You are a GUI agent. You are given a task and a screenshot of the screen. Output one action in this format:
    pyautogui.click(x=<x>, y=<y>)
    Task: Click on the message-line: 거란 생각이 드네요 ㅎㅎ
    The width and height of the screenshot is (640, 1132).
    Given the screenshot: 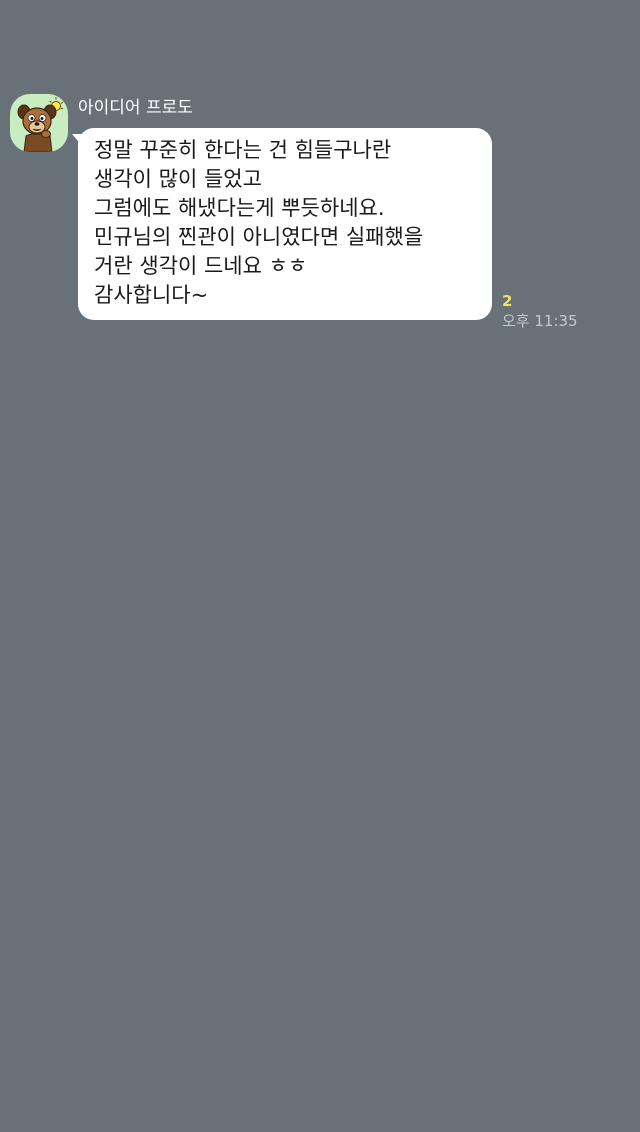 What is the action you would take?
    pyautogui.click(x=201, y=266)
    